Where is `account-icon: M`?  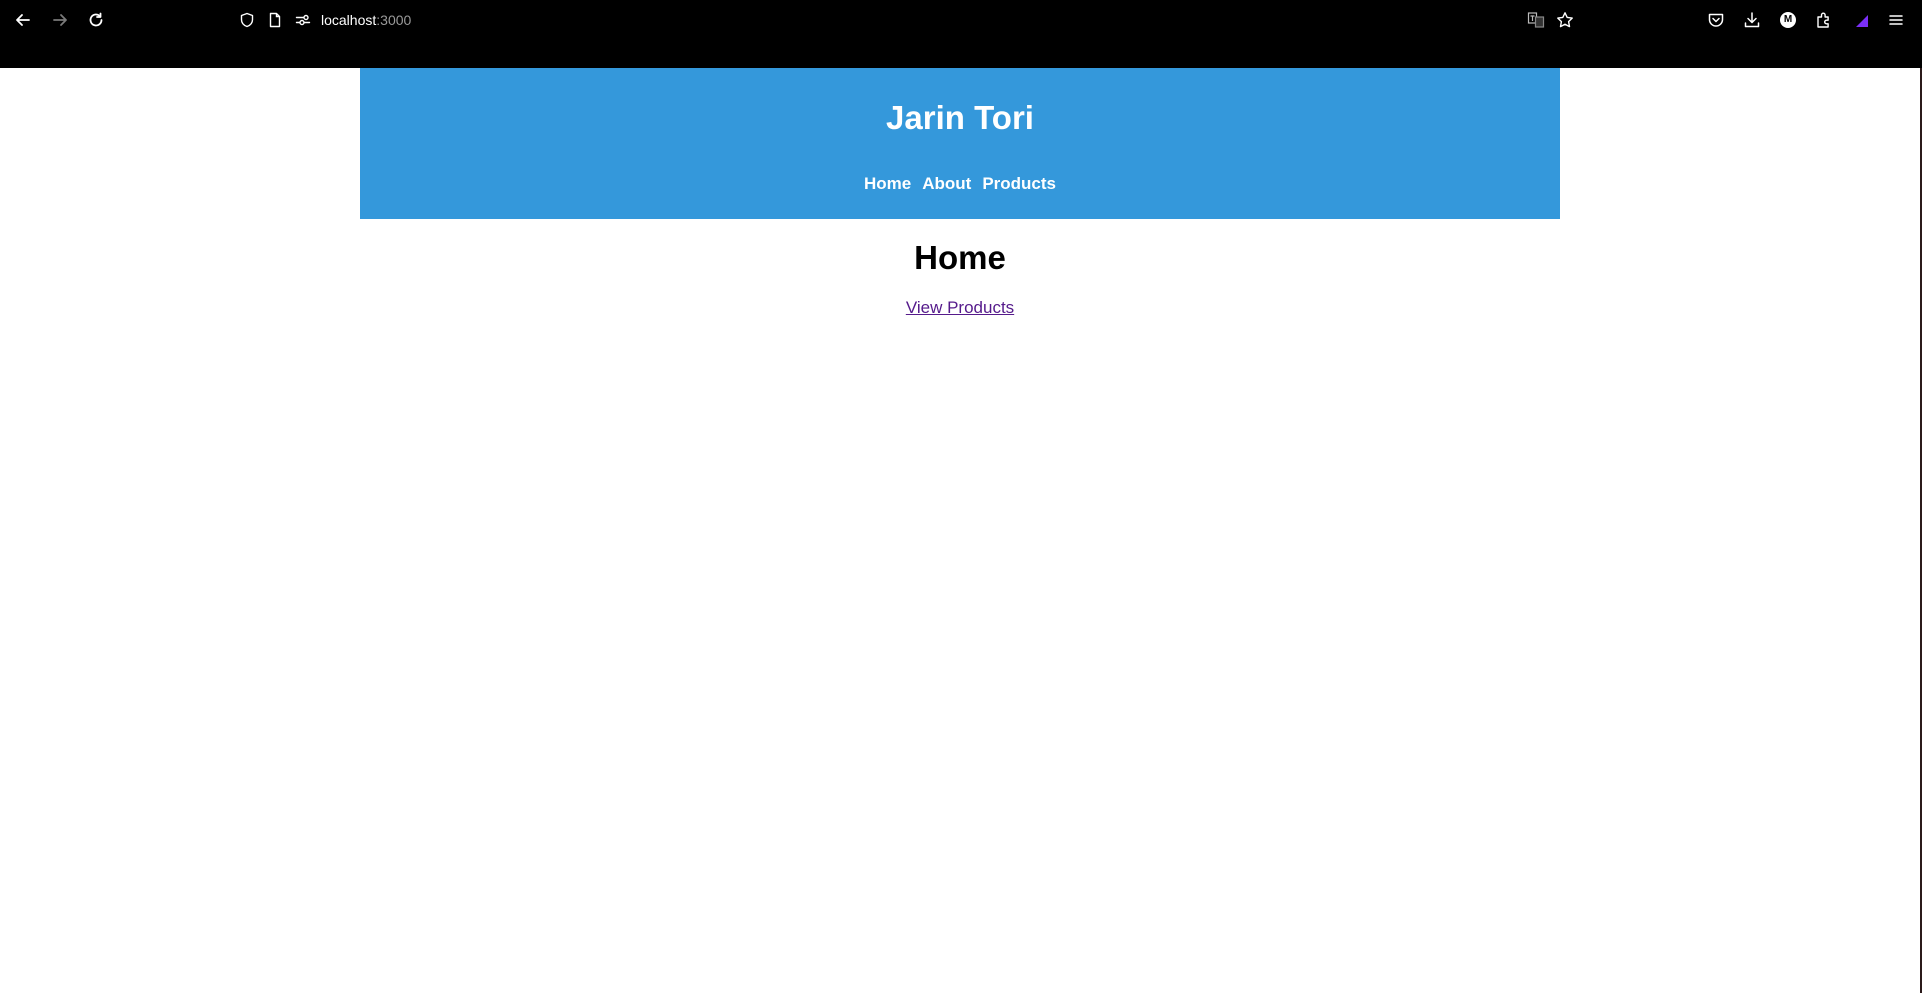
account-icon: M is located at coordinates (1788, 20).